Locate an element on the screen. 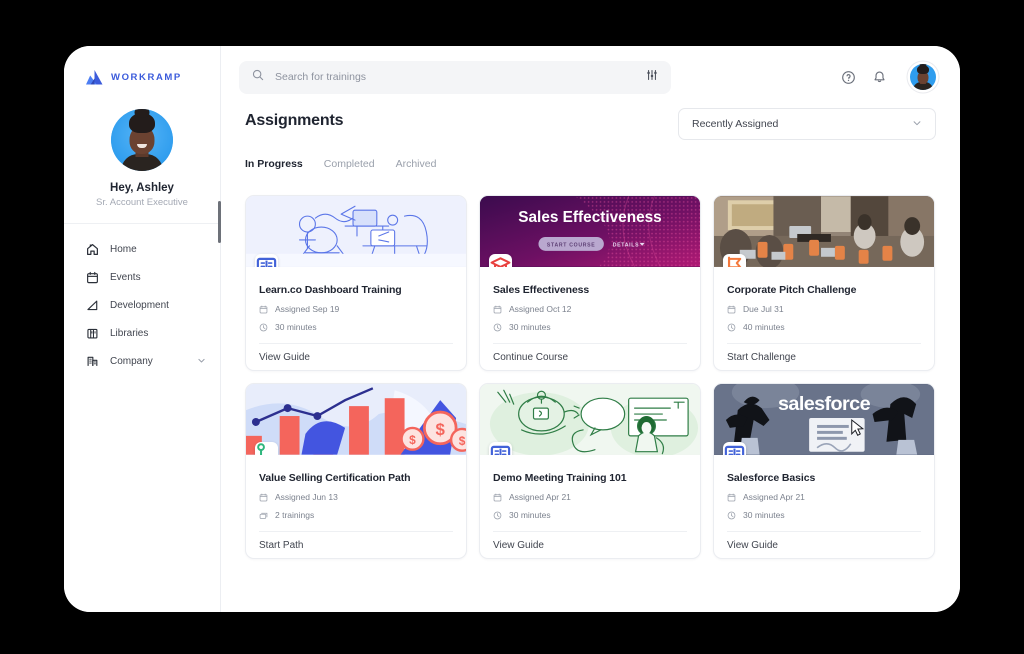 The height and width of the screenshot is (654, 1024). filter-sliders-icon is located at coordinates (652, 77).